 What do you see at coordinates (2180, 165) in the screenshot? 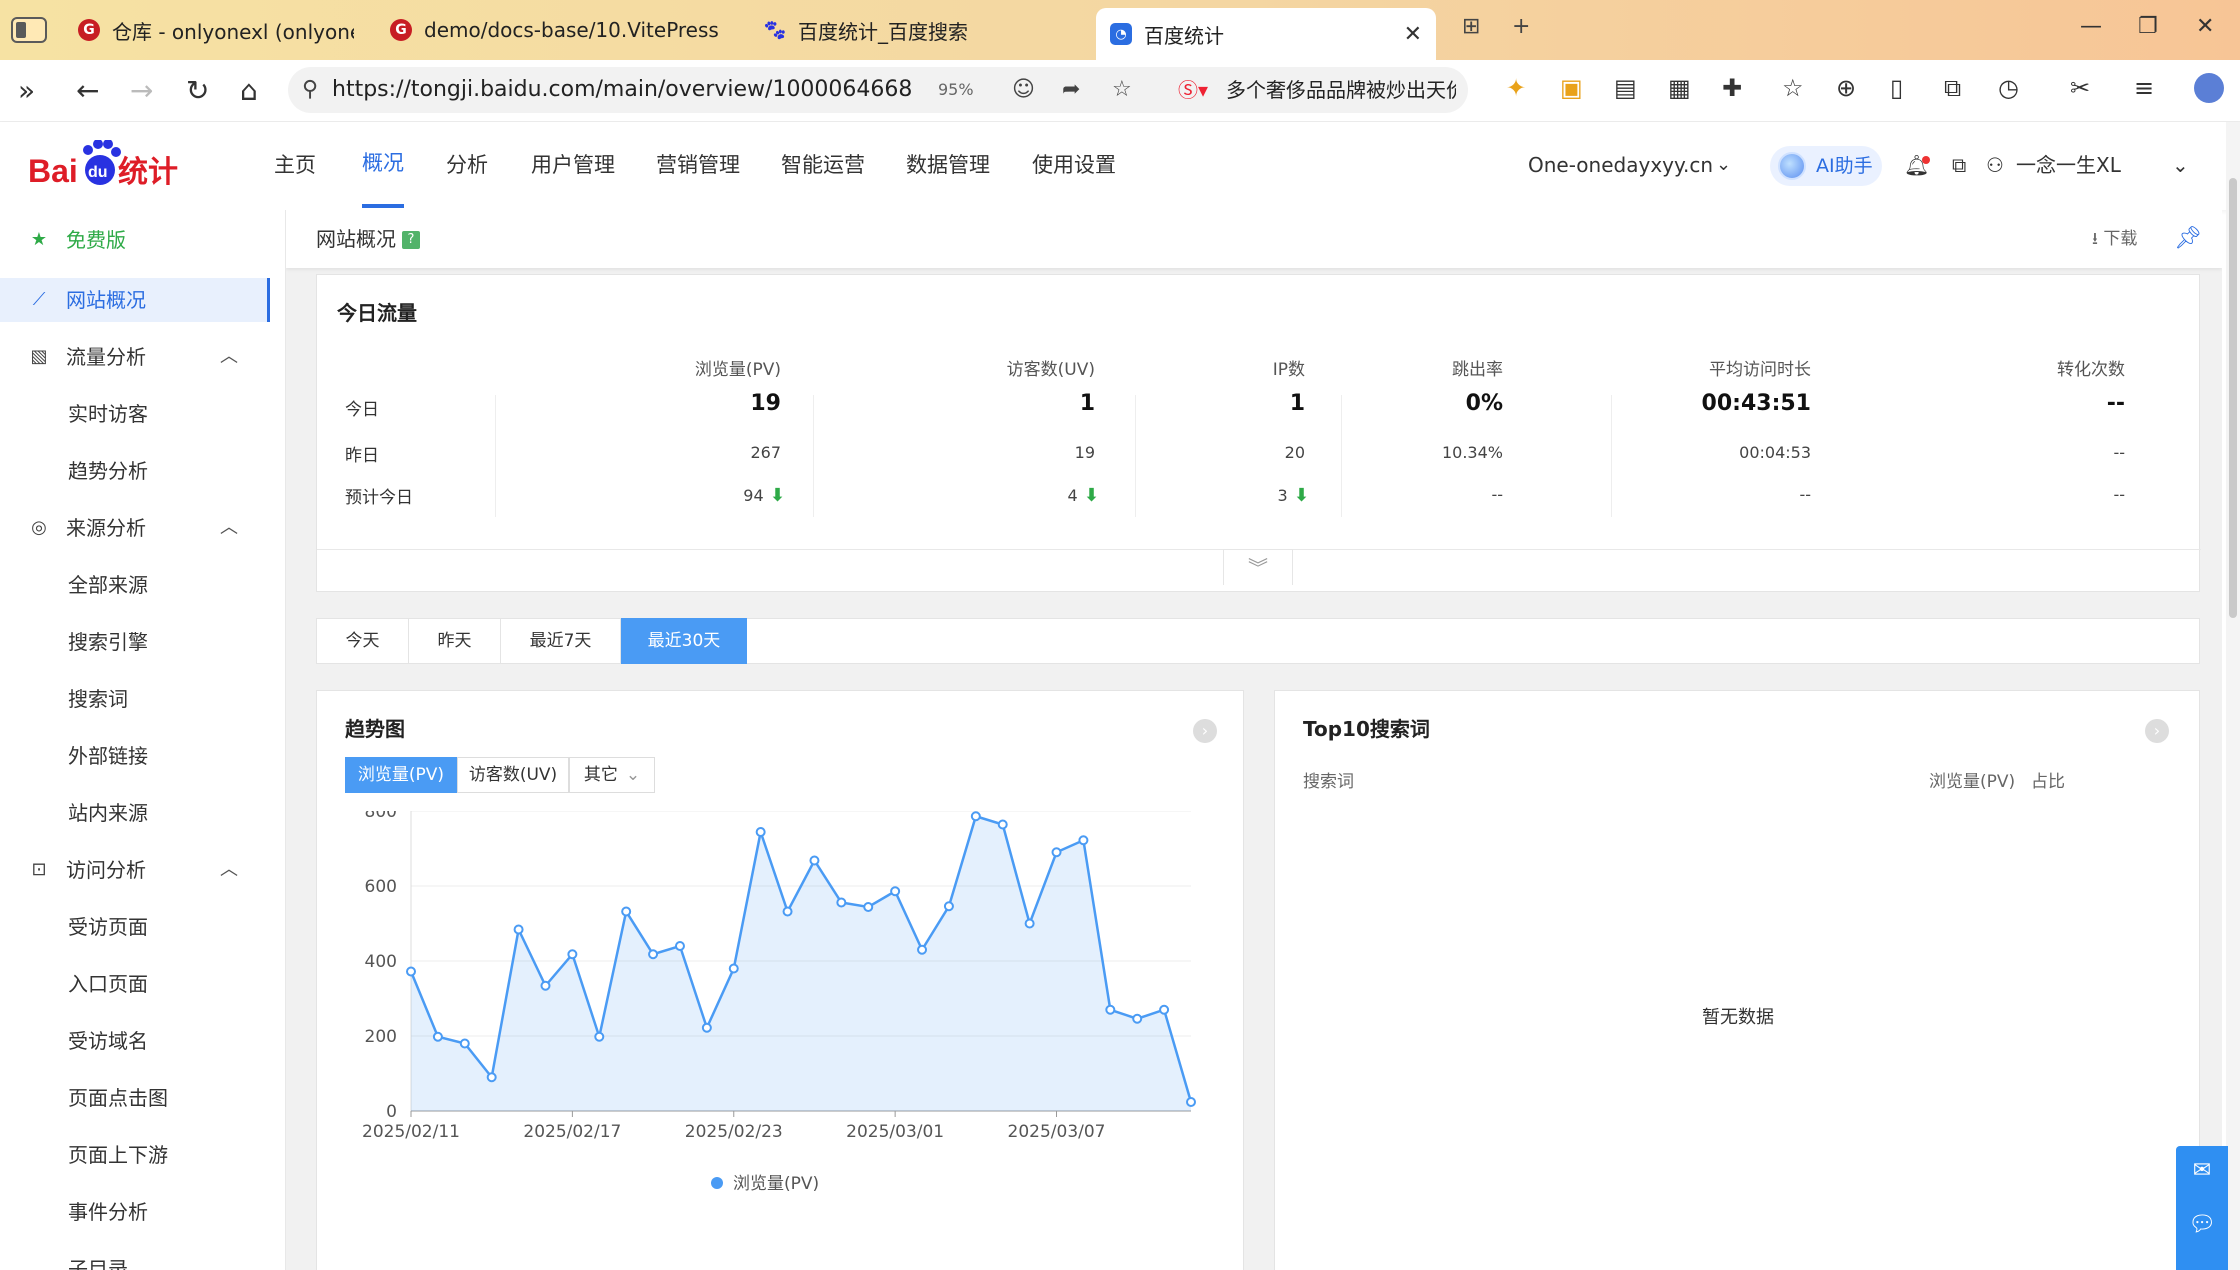
I see `user-chevron-icon: ⌄` at bounding box center [2180, 165].